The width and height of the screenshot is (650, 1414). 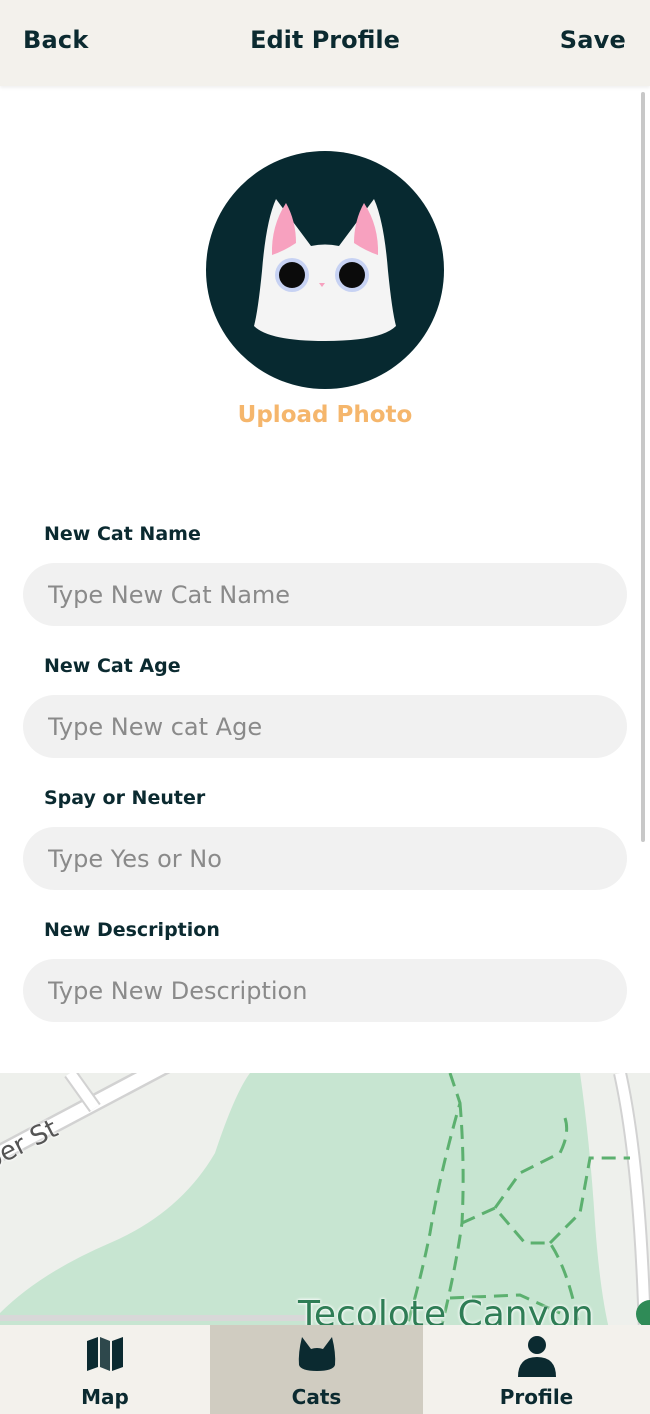 What do you see at coordinates (132, 930) in the screenshot?
I see `description-label: New Description` at bounding box center [132, 930].